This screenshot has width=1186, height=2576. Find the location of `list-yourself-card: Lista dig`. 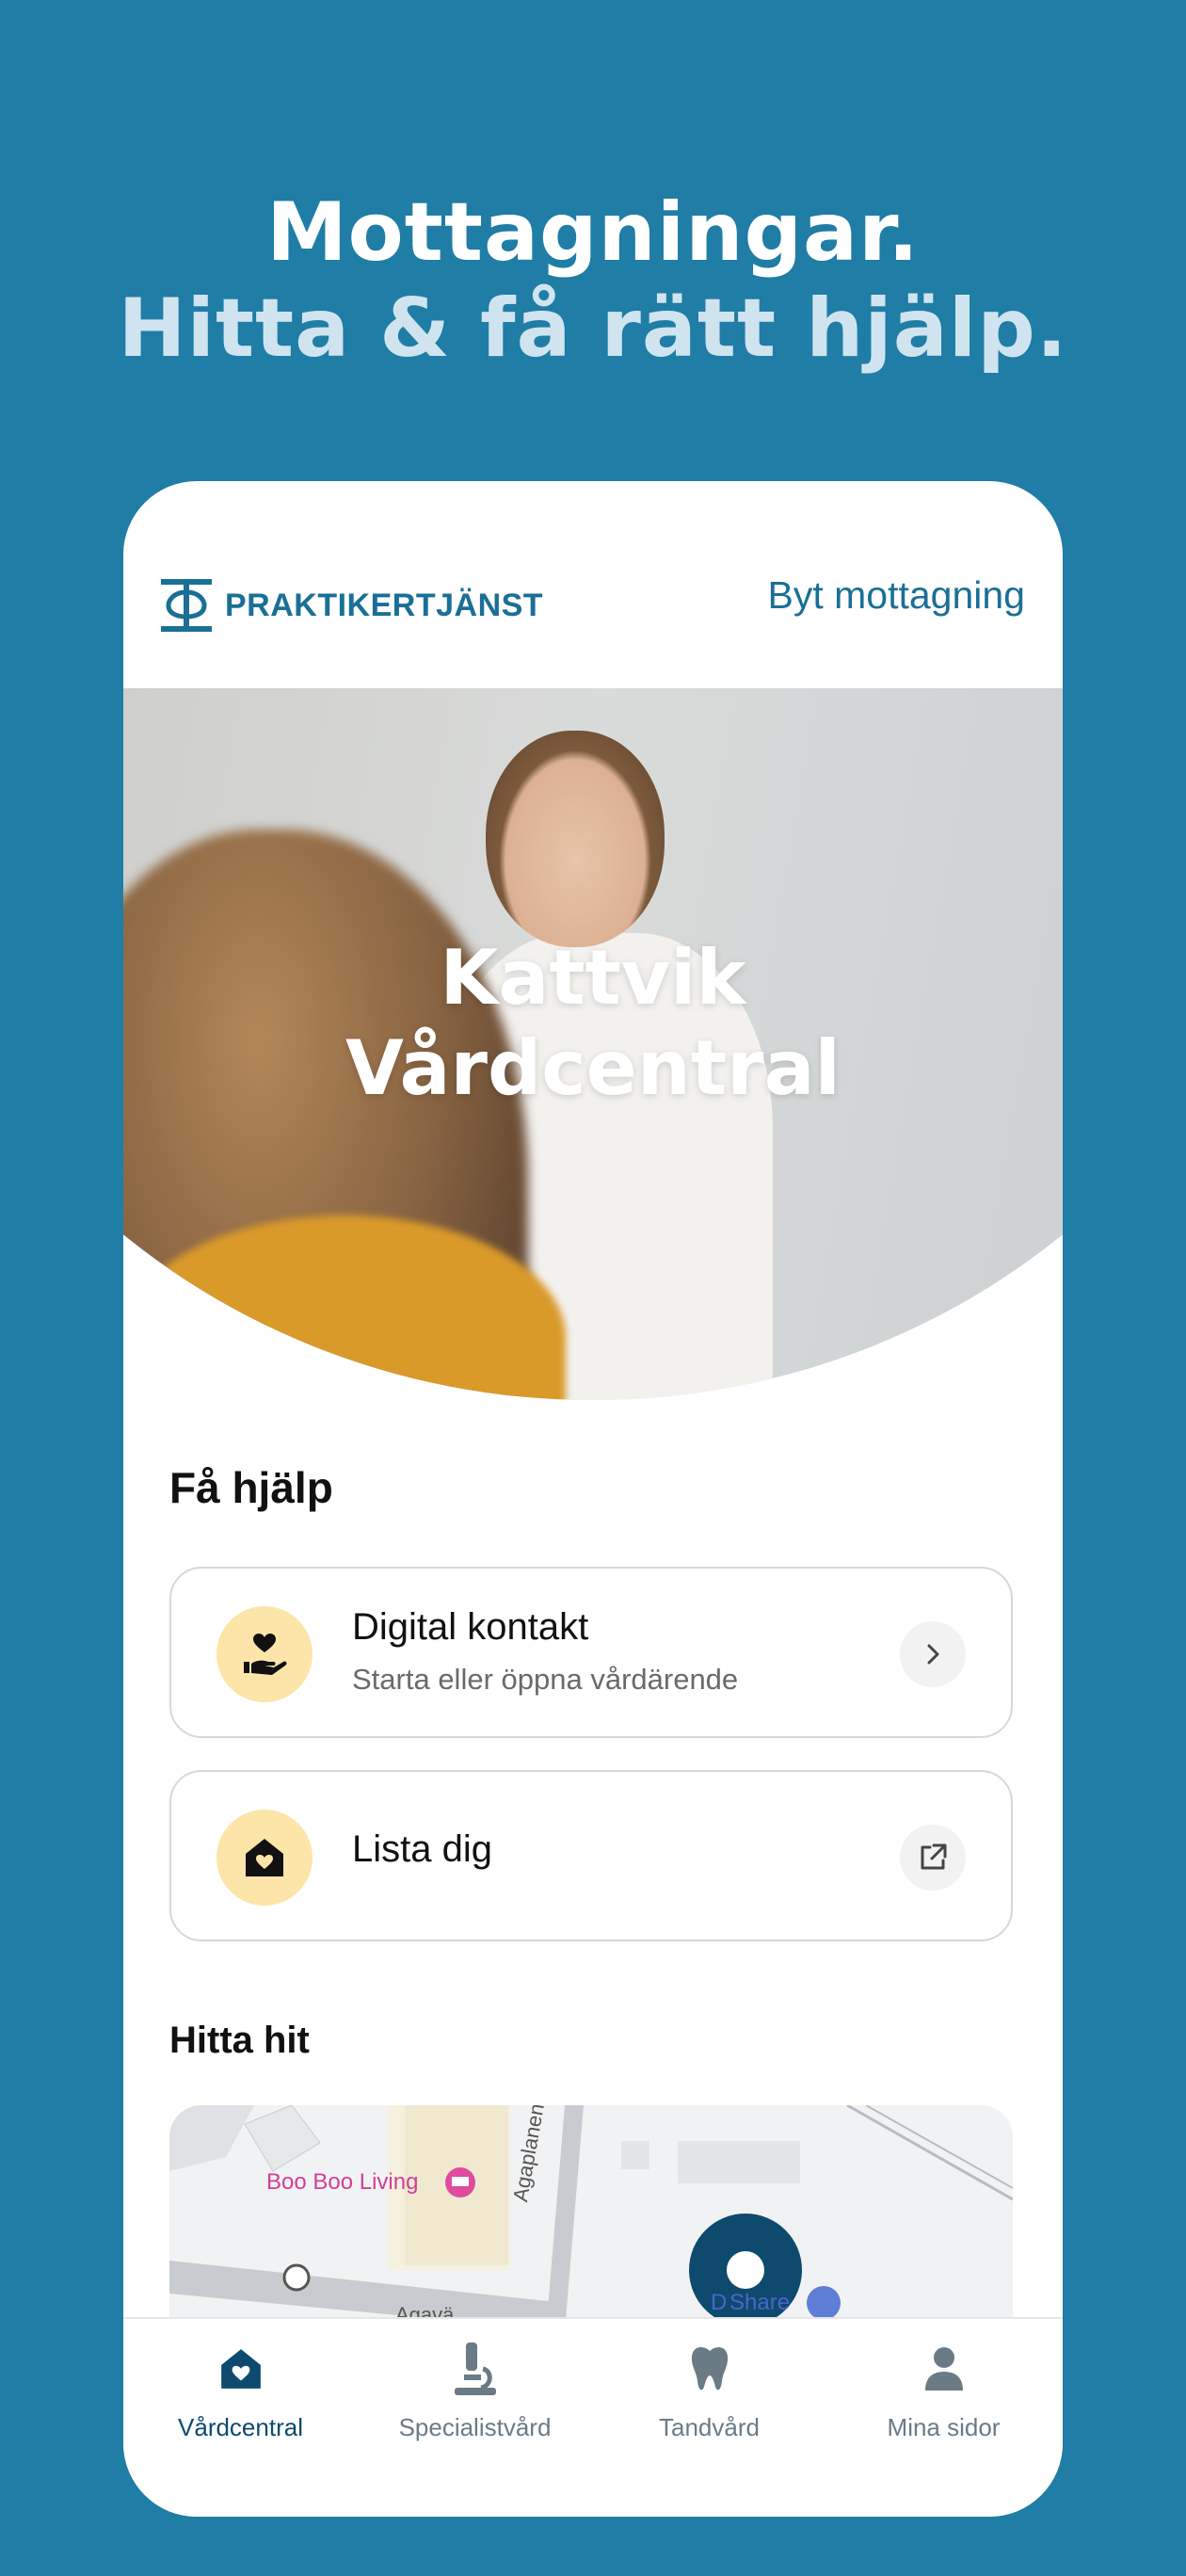

list-yourself-card: Lista dig is located at coordinates (591, 1855).